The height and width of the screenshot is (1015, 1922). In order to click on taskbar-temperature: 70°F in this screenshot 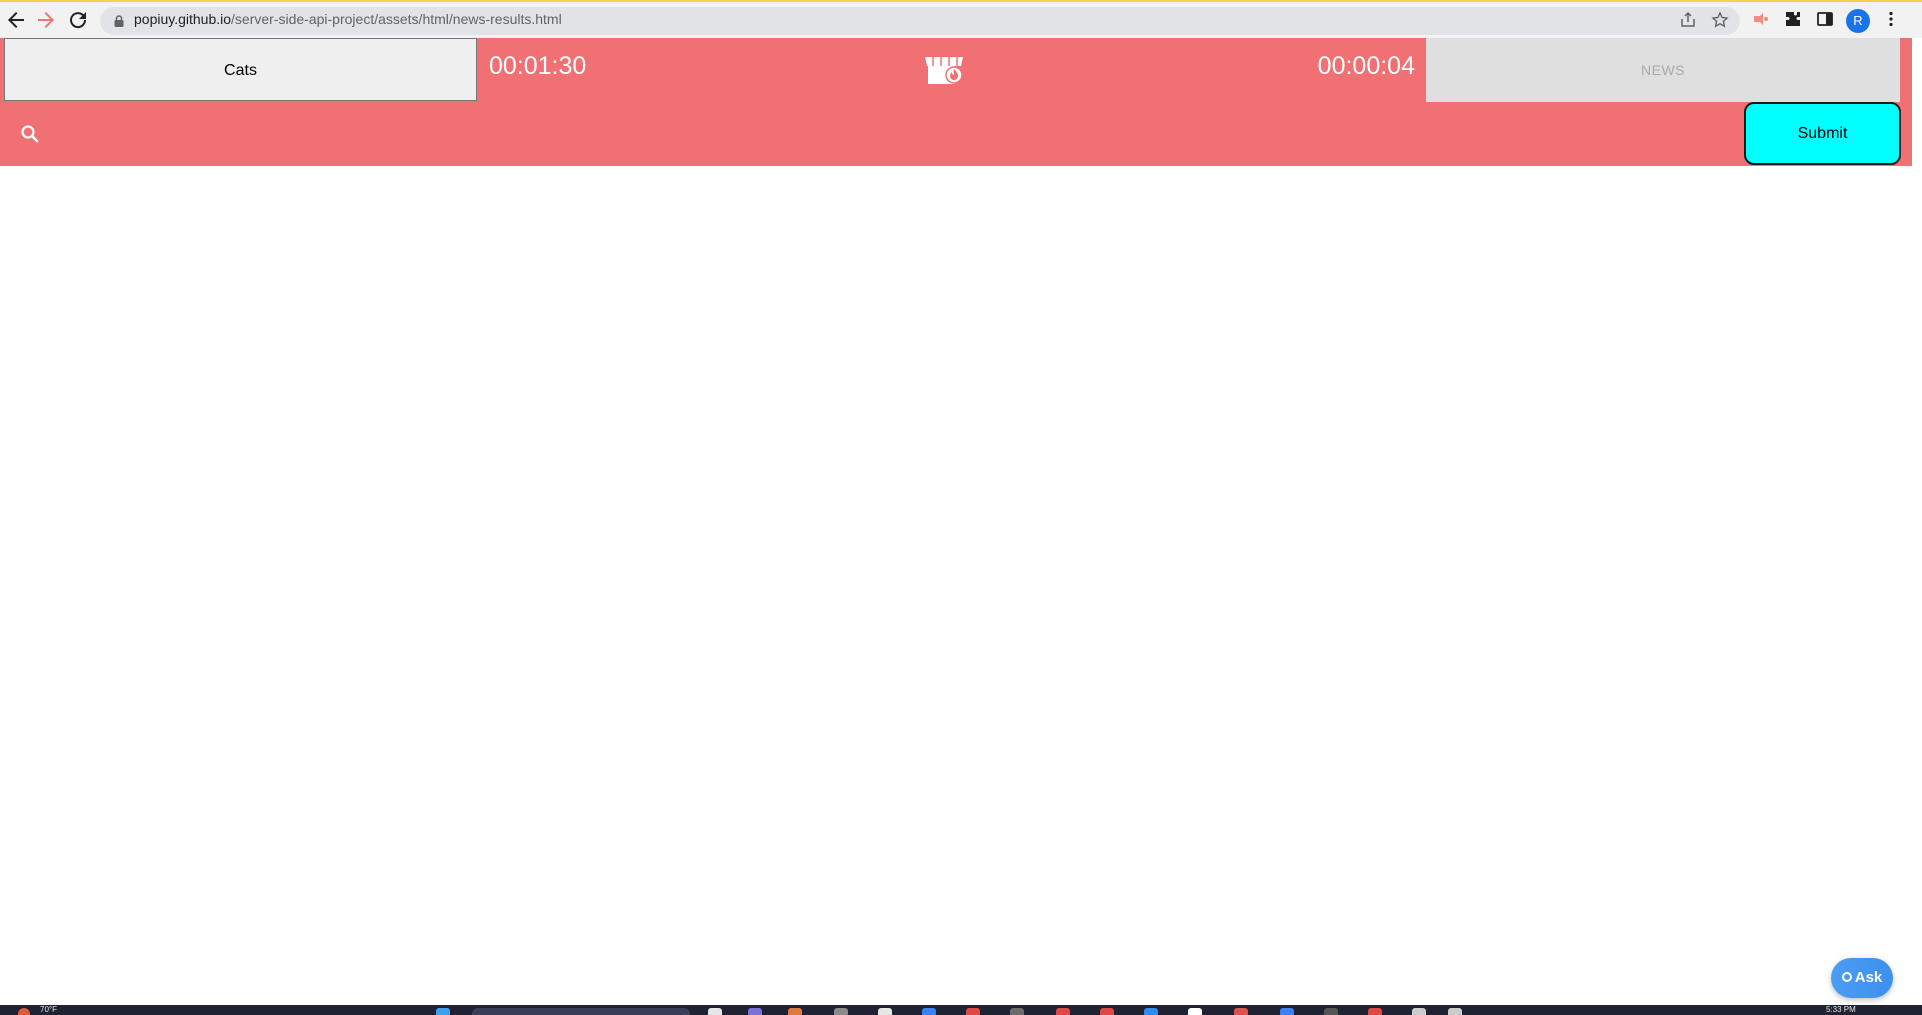, I will do `click(48, 1009)`.